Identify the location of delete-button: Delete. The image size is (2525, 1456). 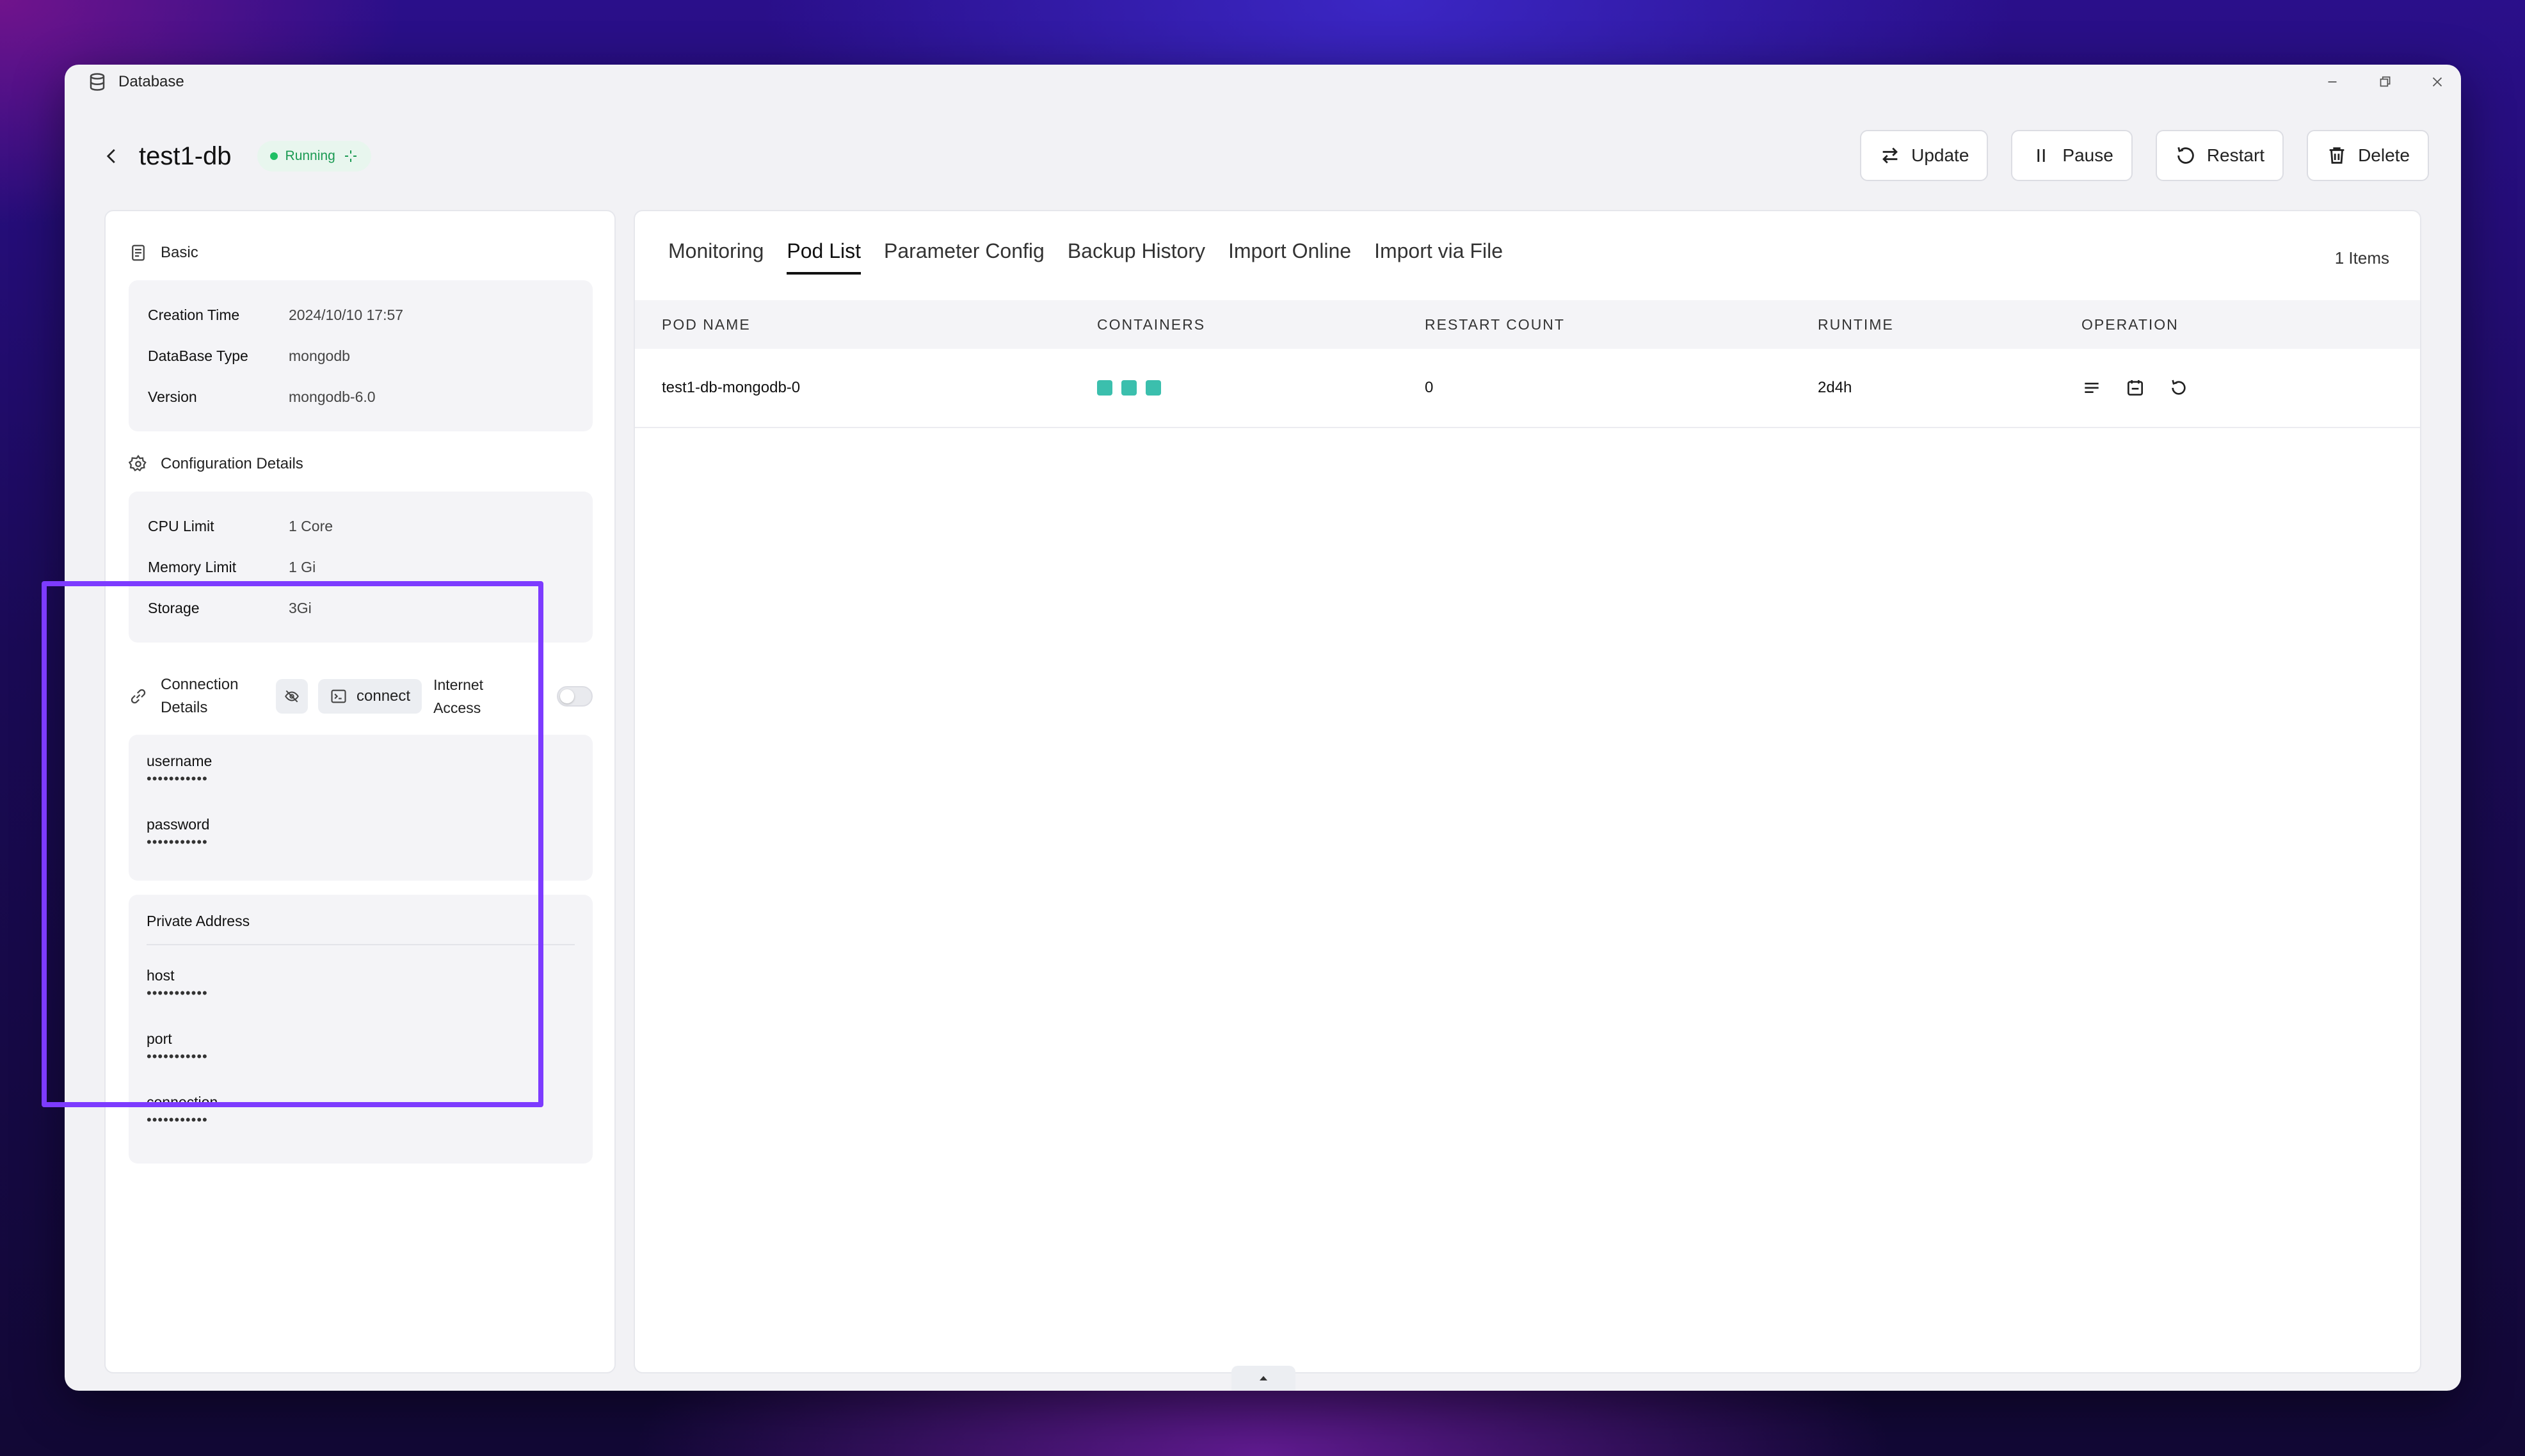
(2368, 155).